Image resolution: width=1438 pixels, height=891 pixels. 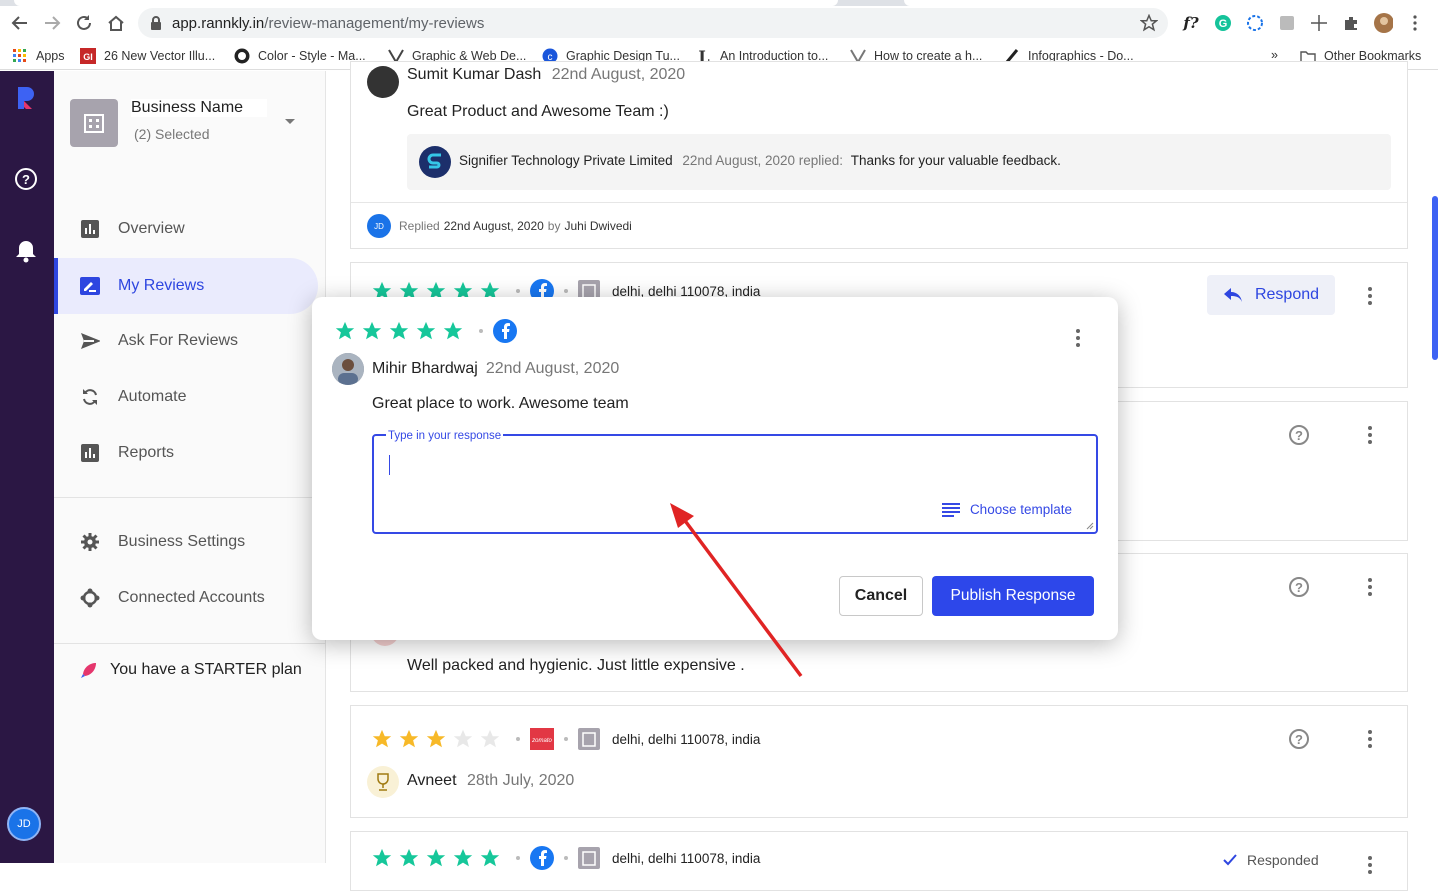 What do you see at coordinates (90, 229) in the screenshot?
I see `bar-chart-icon` at bounding box center [90, 229].